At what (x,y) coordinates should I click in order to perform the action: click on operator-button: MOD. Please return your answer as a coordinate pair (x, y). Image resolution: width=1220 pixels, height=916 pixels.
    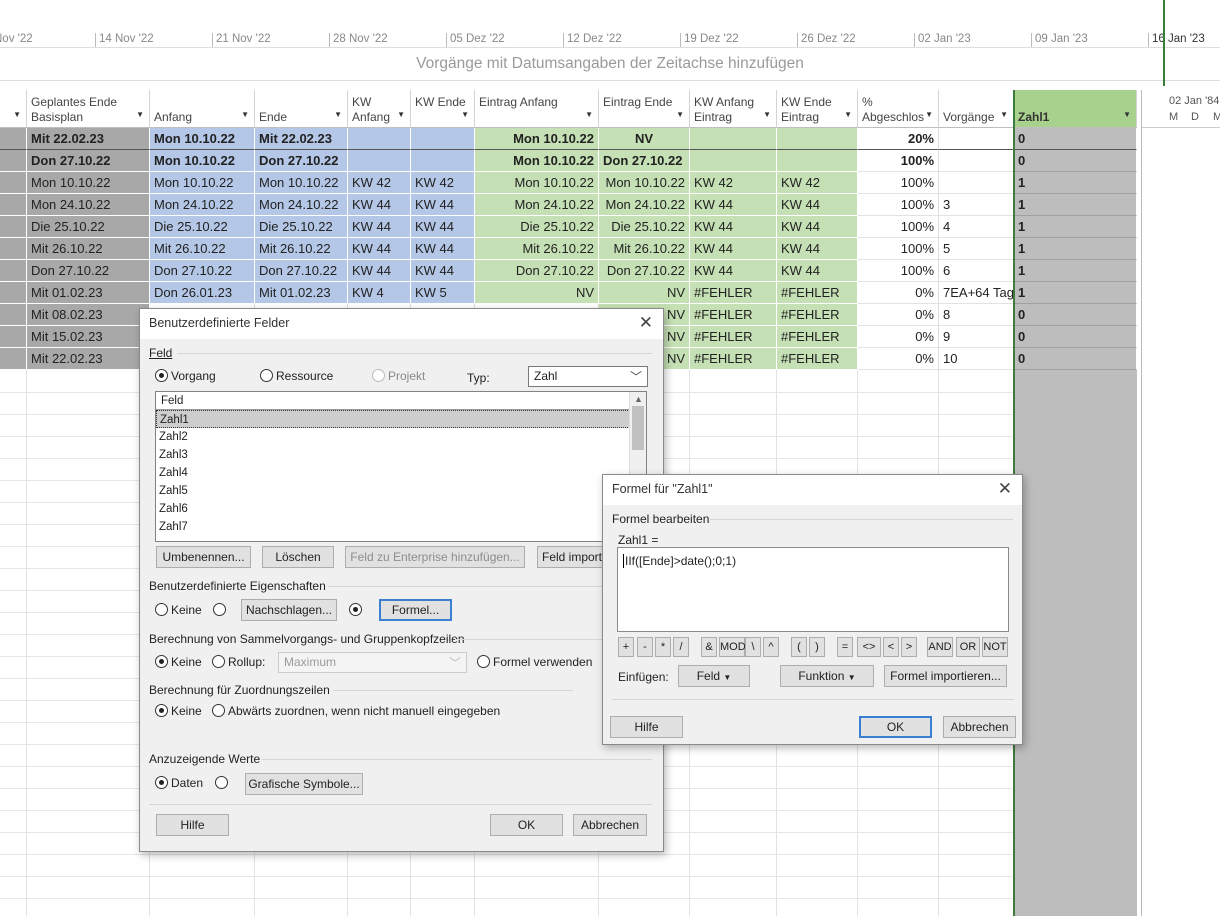
    Looking at the image, I should click on (732, 647).